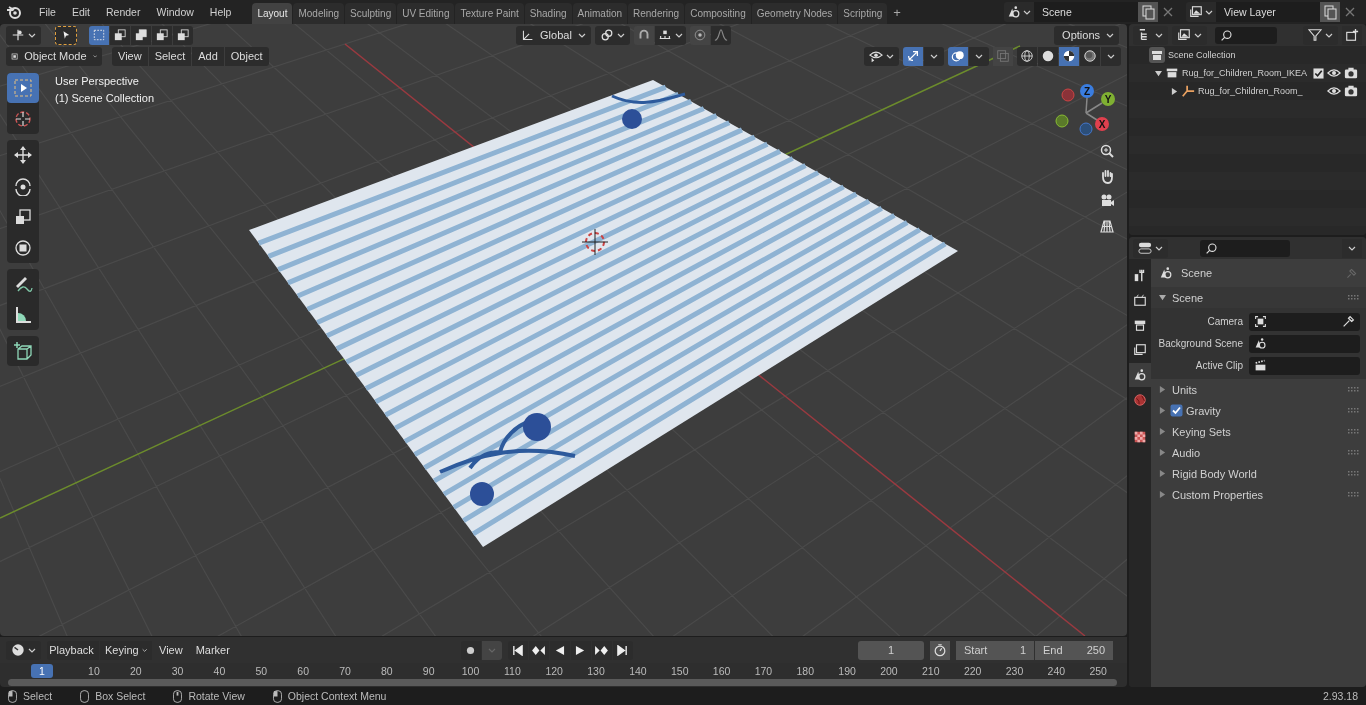 The image size is (1366, 705). What do you see at coordinates (14, 12) in the screenshot?
I see `blender-logo-icon` at bounding box center [14, 12].